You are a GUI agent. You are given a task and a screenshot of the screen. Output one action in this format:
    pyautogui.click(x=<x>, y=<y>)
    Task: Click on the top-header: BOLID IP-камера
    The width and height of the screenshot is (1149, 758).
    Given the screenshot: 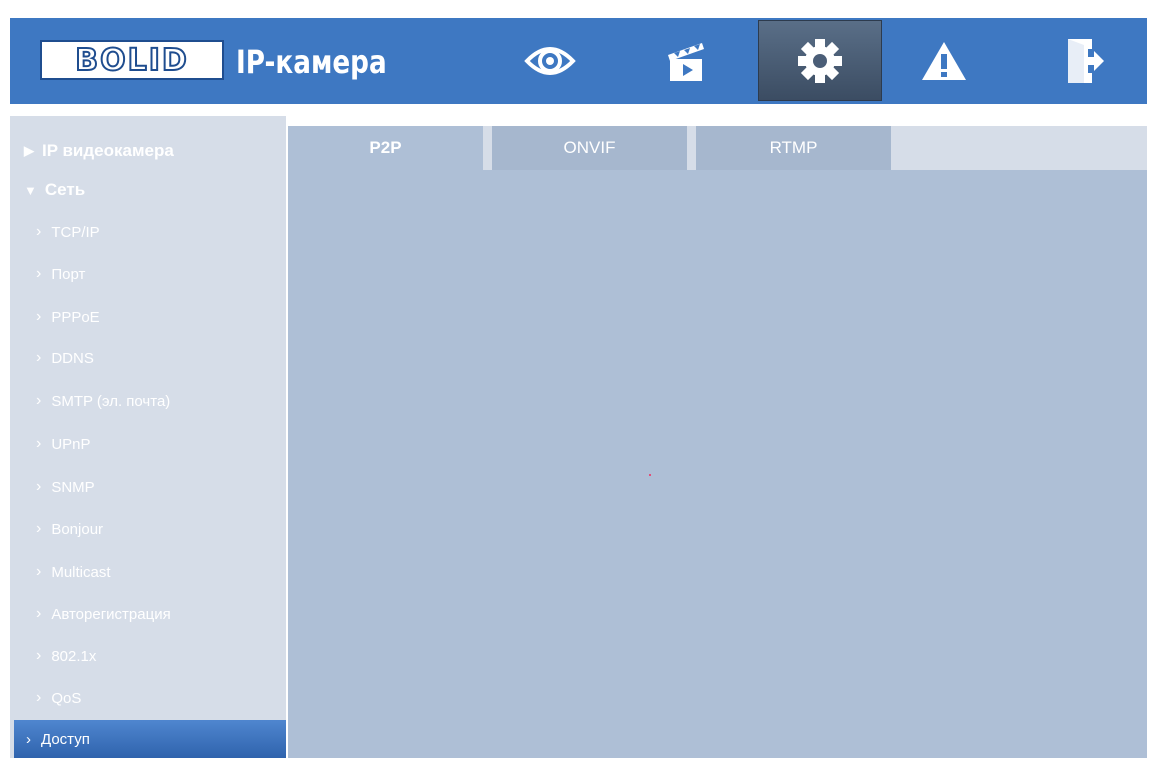 What is the action you would take?
    pyautogui.click(x=578, y=61)
    